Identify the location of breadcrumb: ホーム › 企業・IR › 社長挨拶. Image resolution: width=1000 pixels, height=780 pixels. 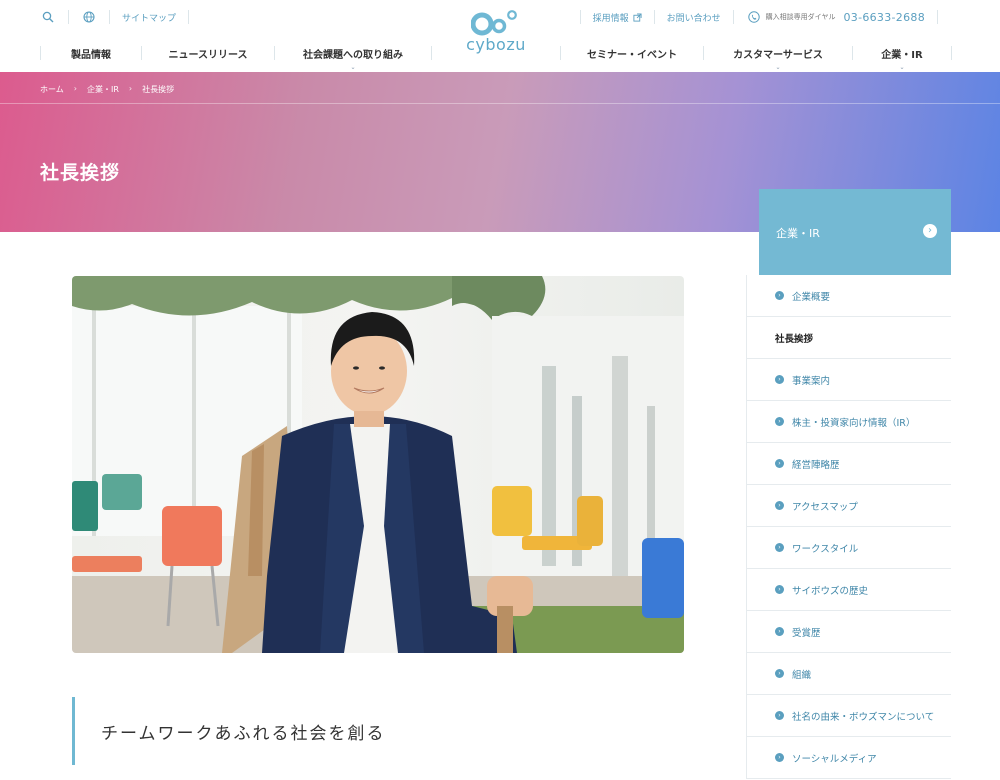
(107, 89).